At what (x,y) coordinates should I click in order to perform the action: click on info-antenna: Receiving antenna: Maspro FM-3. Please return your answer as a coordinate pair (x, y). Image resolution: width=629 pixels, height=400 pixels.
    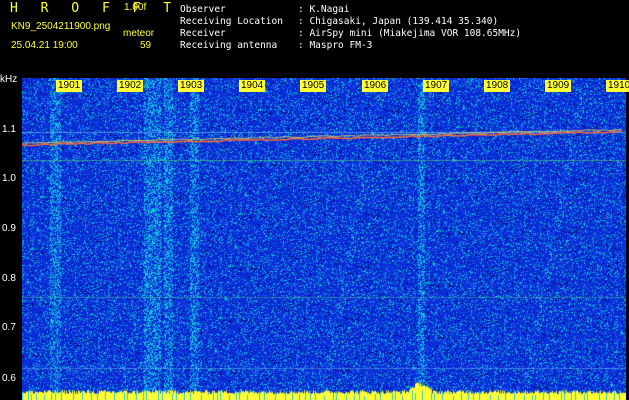
    Looking at the image, I should click on (276, 45).